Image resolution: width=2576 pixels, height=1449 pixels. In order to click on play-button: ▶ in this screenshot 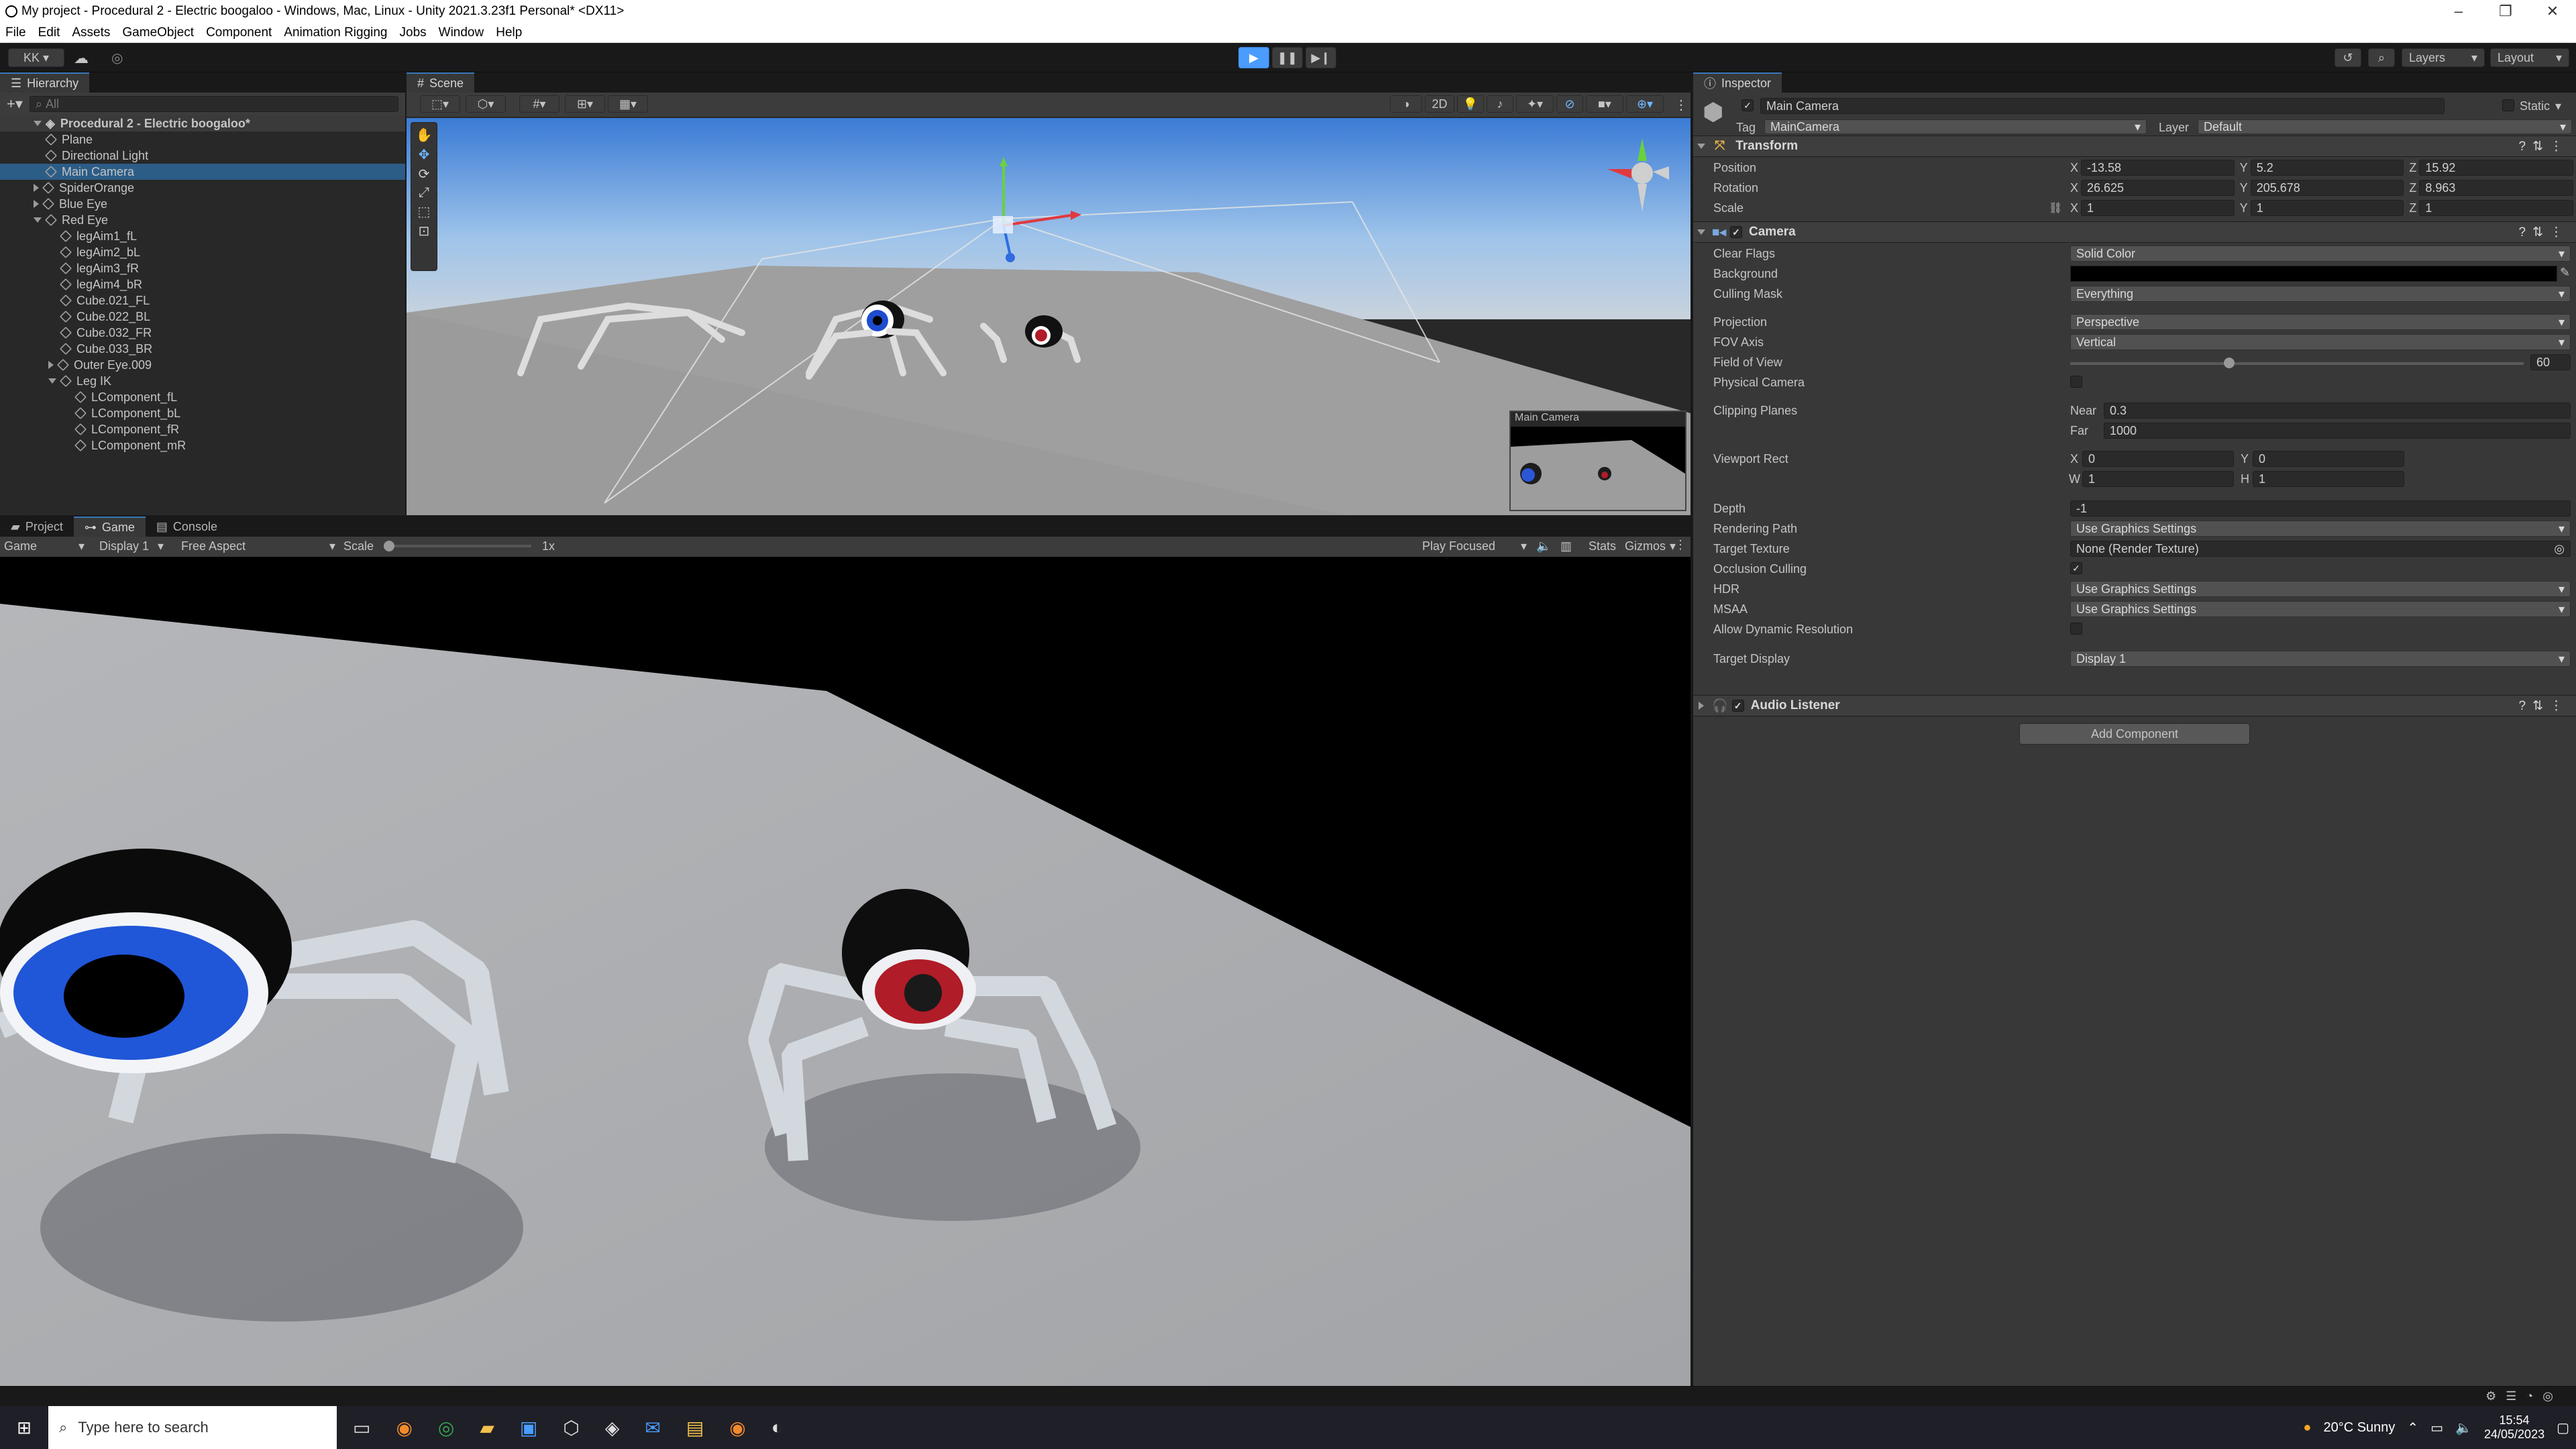, I will do `click(1253, 57)`.